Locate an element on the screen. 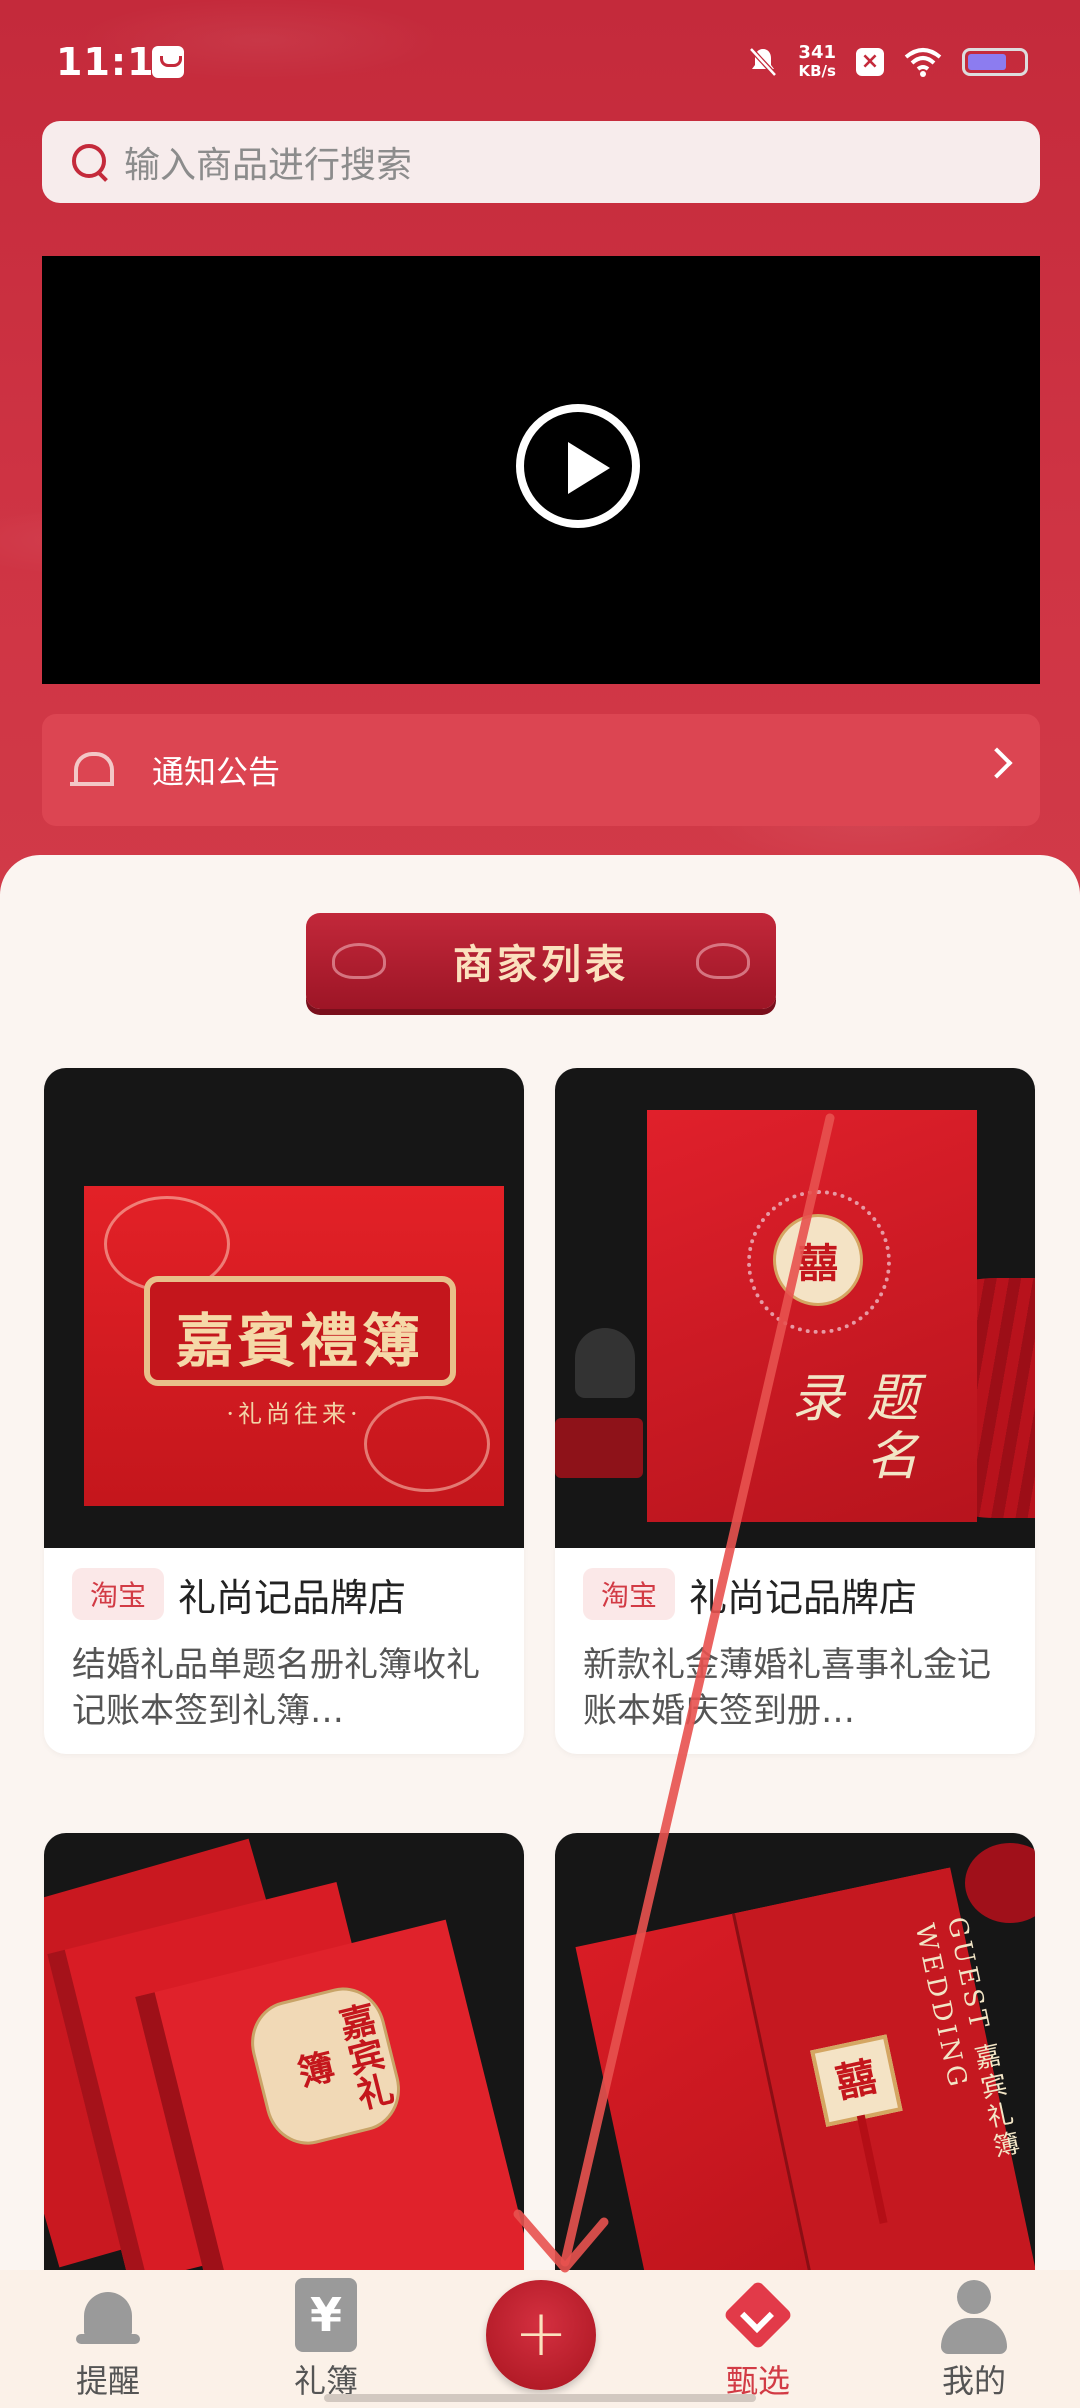 This screenshot has height=2408, width=1080. play-icon is located at coordinates (578, 466).